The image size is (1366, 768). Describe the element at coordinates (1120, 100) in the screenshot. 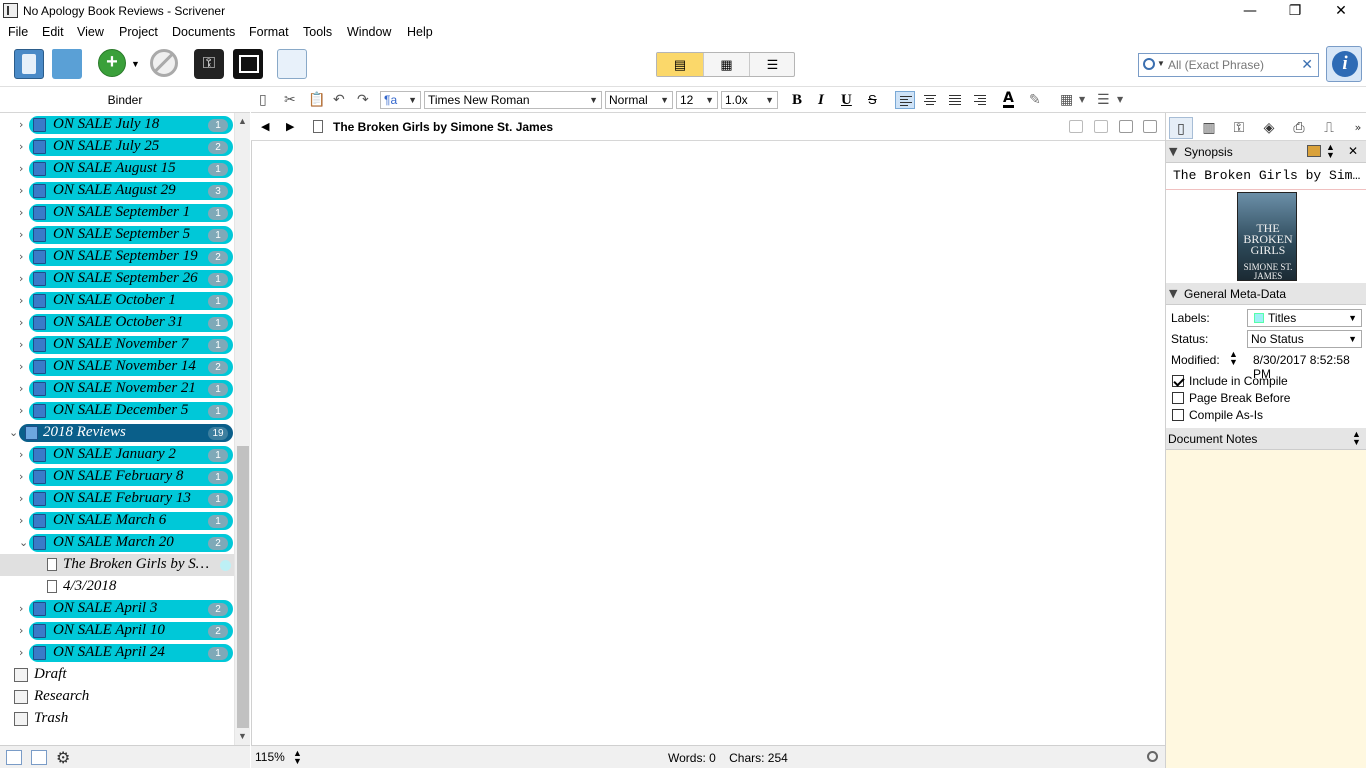

I see `list-dropdown-icon: ▼` at that location.